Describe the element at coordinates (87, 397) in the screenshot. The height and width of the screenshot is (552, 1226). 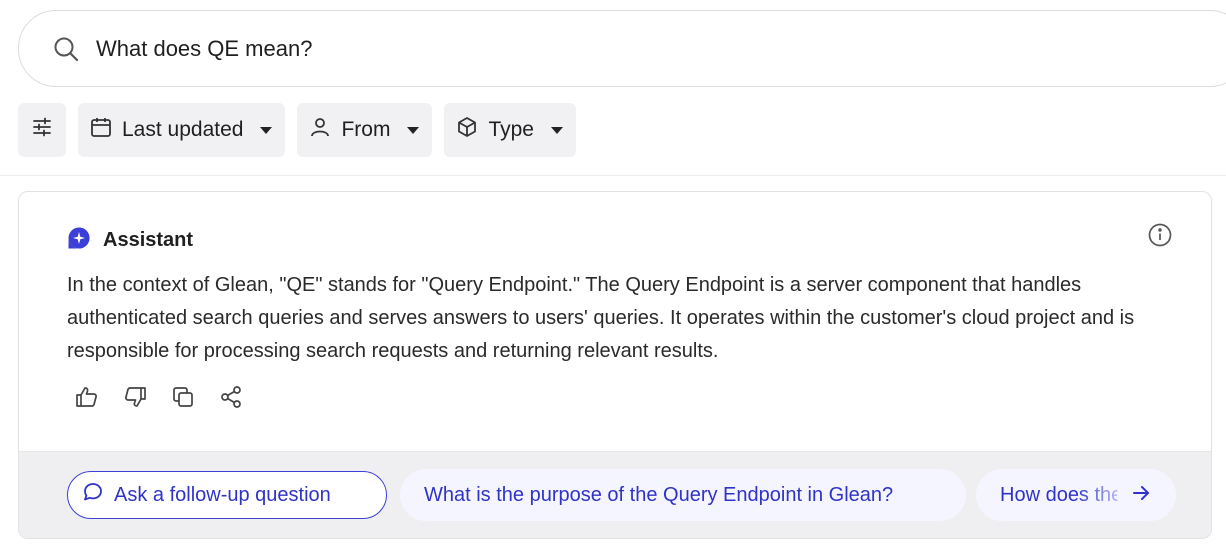
I see `thumbs-up-icon` at that location.